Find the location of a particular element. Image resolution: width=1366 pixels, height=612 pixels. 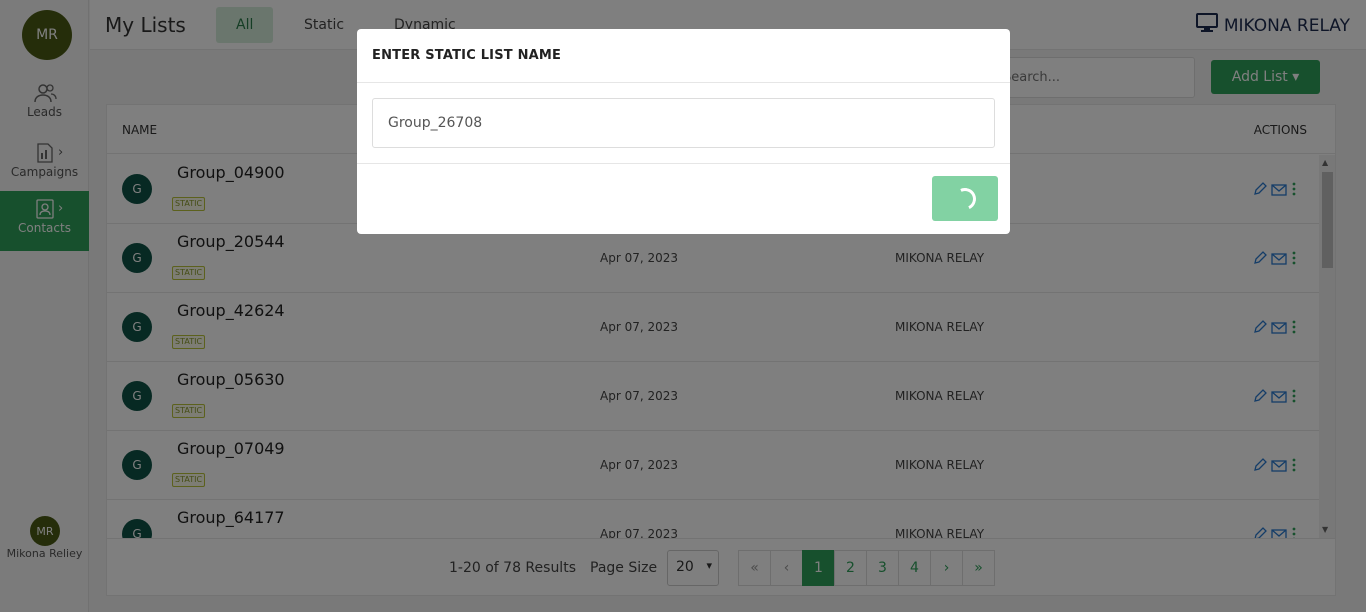

modal-title: ENTER STATIC LIST NAME is located at coordinates (467, 55).